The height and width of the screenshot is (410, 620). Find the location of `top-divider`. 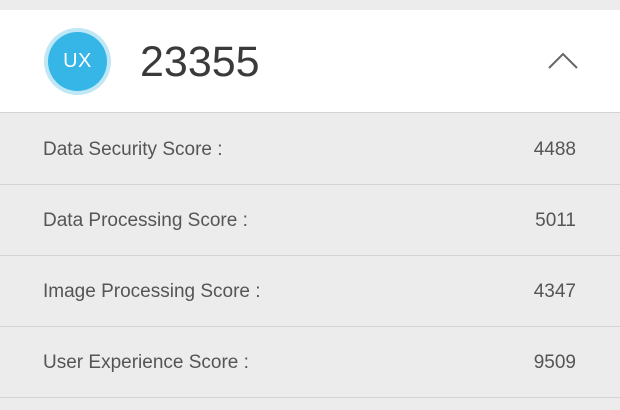

top-divider is located at coordinates (310, 5).